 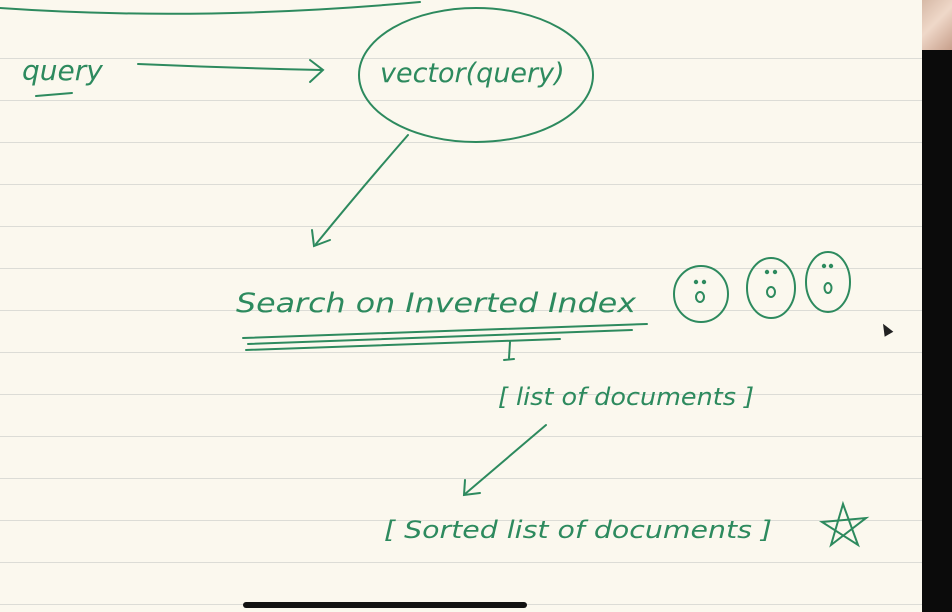 I want to click on arrow-vector-to-search, so click(x=362, y=189).